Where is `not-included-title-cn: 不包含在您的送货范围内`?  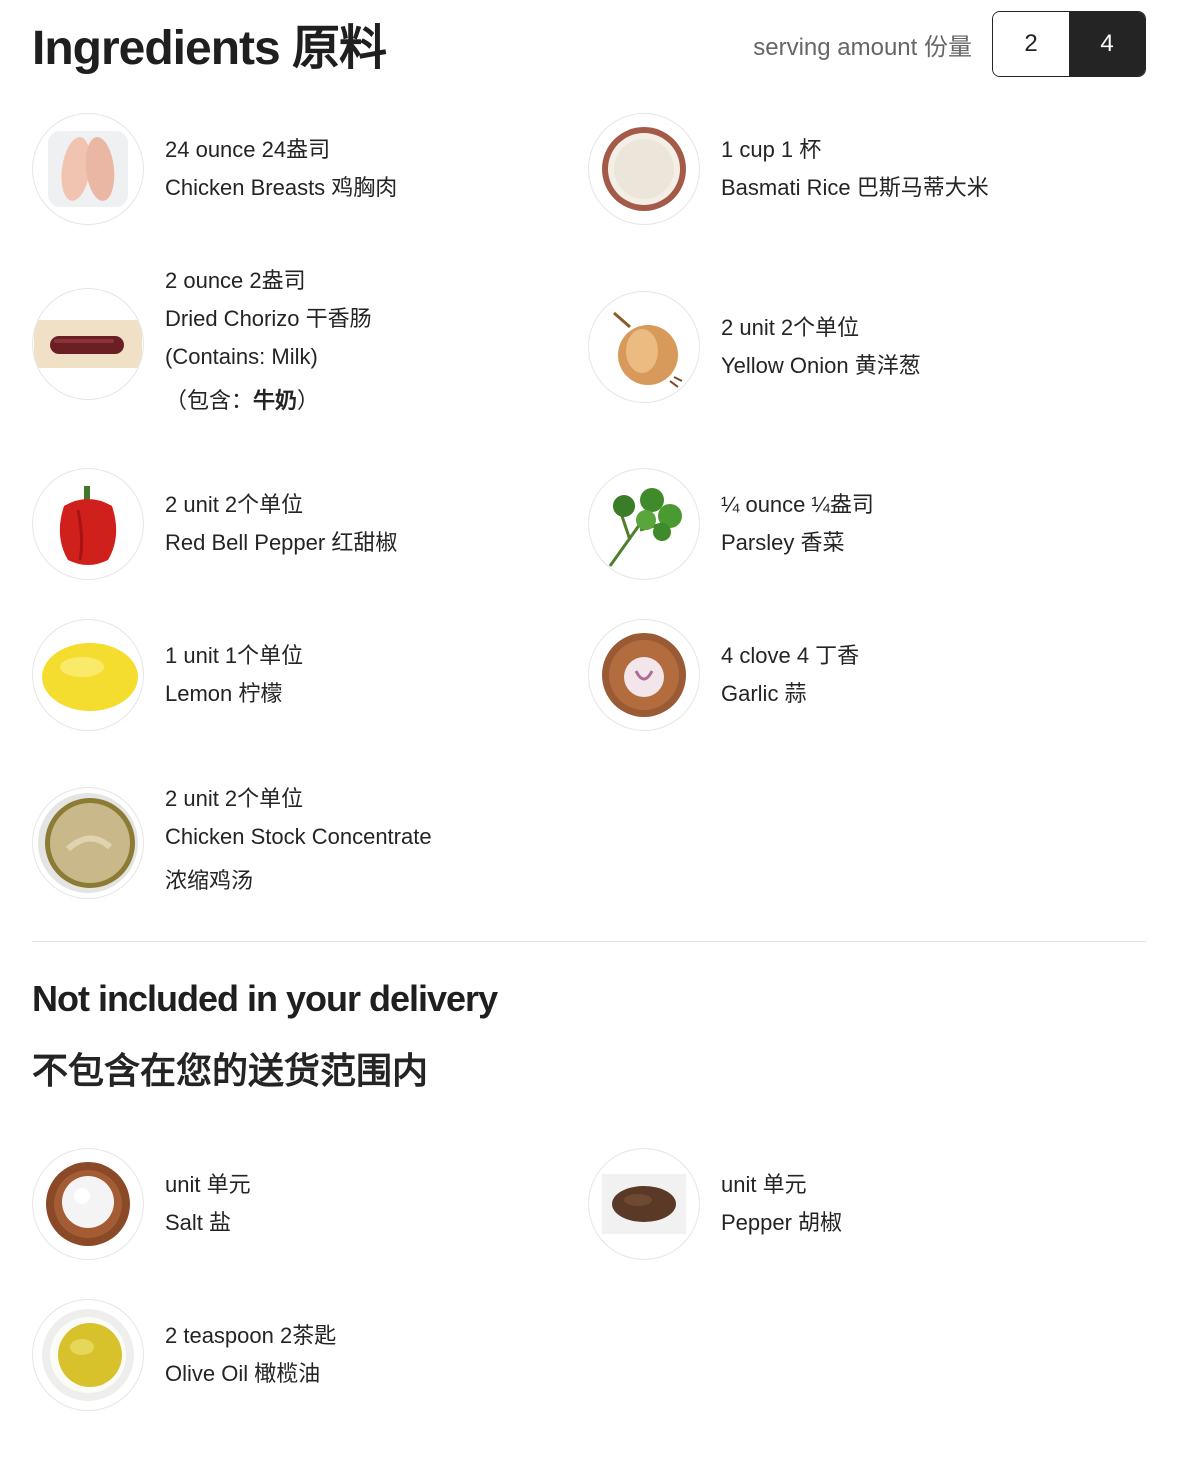
not-included-title-cn: 不包含在您的送货范围内 is located at coordinates (230, 1070).